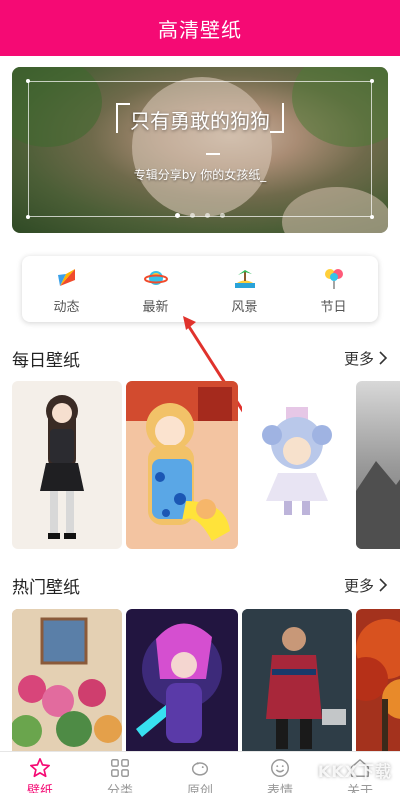  What do you see at coordinates (200, 358) in the screenshot?
I see `daily-section-header: 每日壁纸 更多` at bounding box center [200, 358].